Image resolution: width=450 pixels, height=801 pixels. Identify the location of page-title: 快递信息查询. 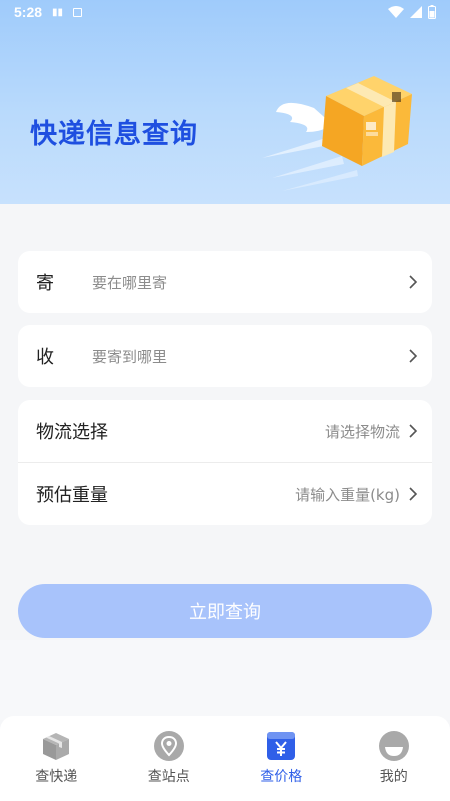
(114, 134).